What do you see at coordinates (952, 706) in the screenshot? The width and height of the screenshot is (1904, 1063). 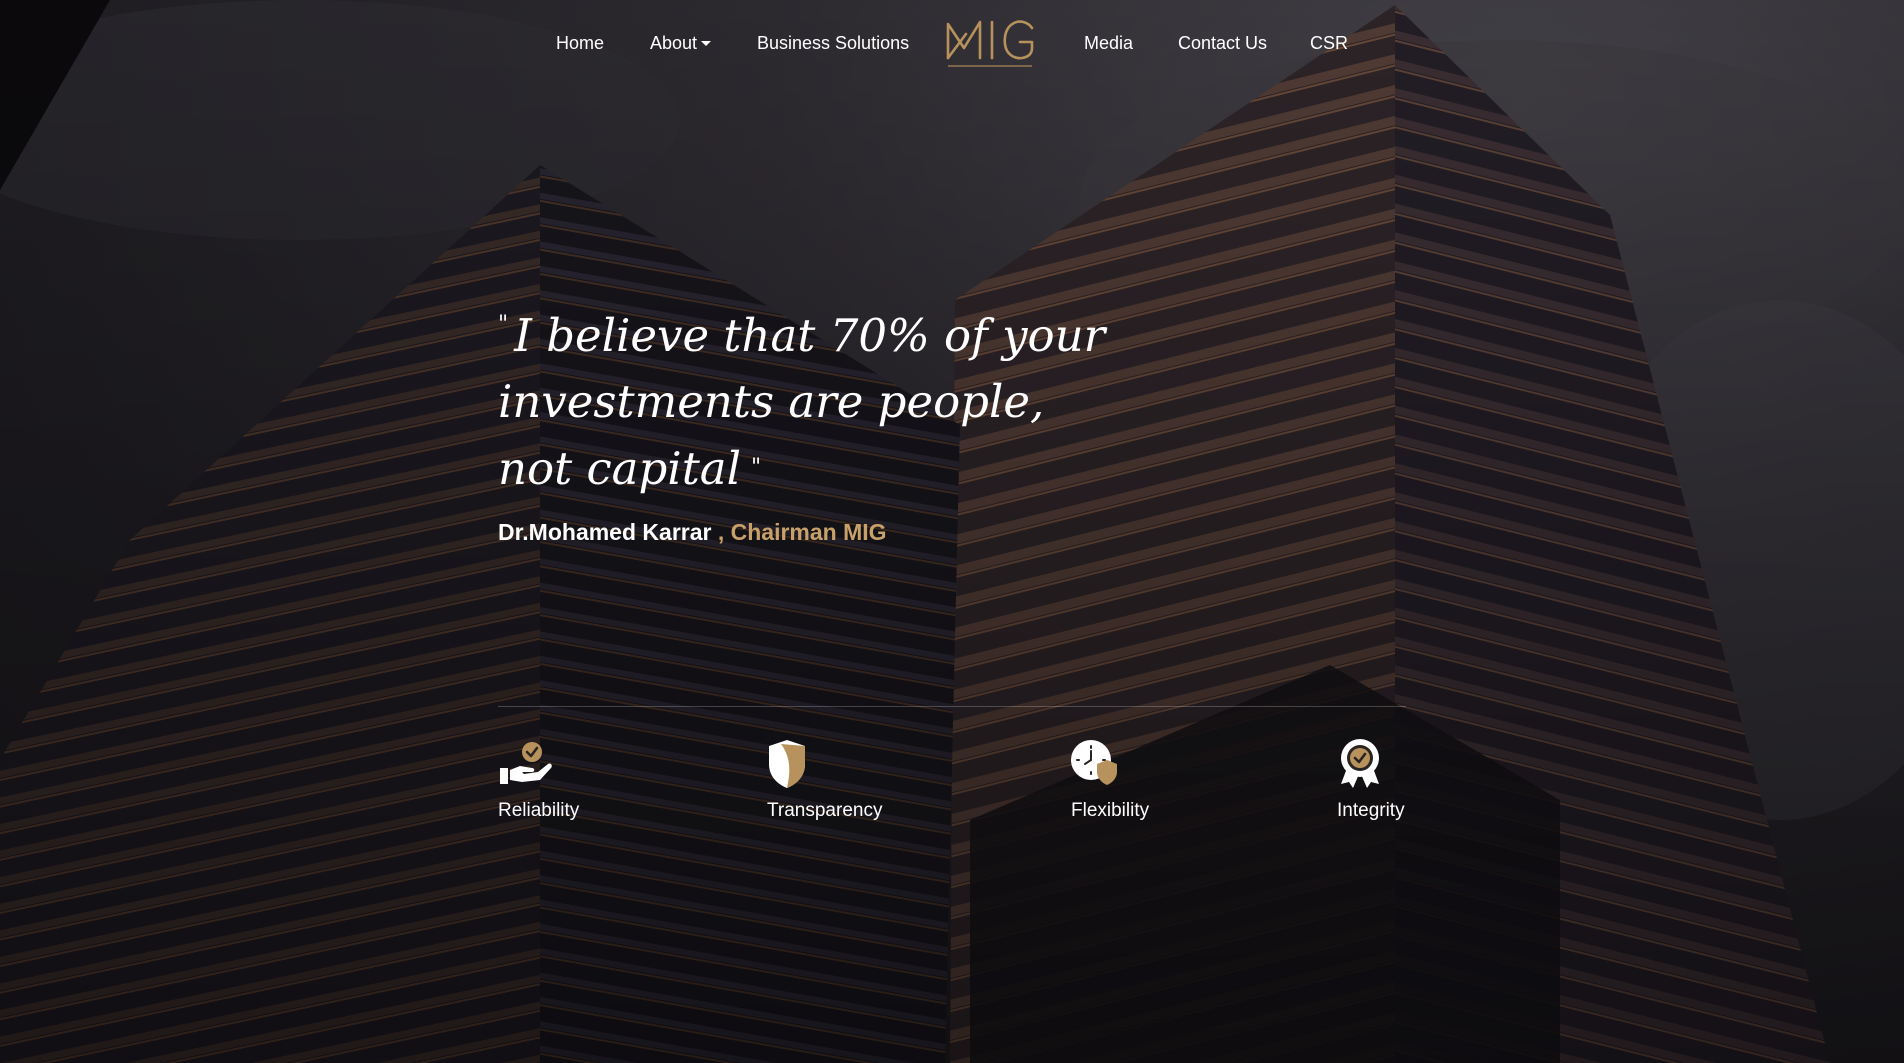 I see `section-divider` at bounding box center [952, 706].